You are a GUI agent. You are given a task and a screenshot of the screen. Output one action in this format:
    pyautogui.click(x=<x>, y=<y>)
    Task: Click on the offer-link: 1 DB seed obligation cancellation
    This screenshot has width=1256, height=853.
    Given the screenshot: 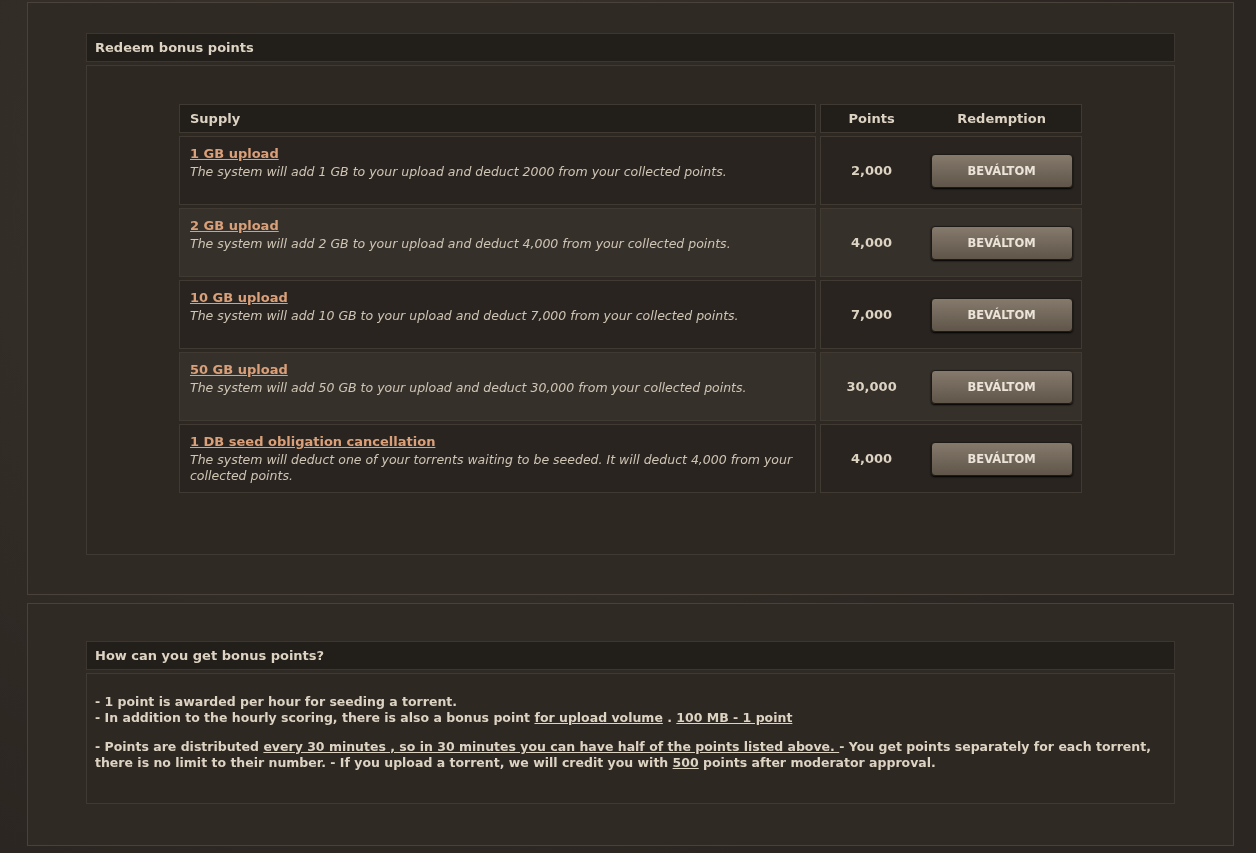 What is the action you would take?
    pyautogui.click(x=313, y=441)
    